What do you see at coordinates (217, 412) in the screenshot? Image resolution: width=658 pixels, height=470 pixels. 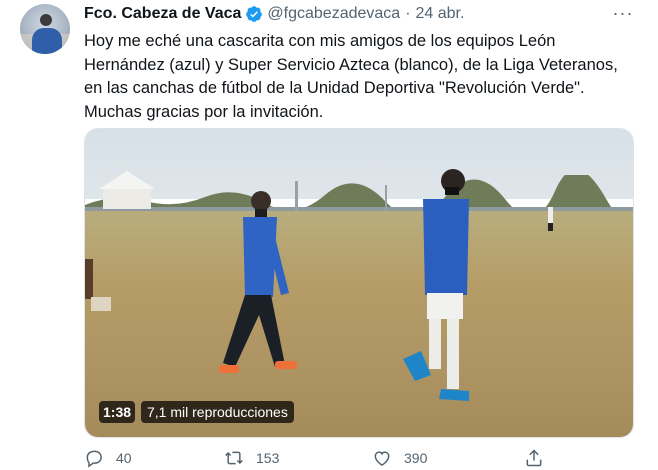 I see `video-view-count: 7,1 mil reproducciones` at bounding box center [217, 412].